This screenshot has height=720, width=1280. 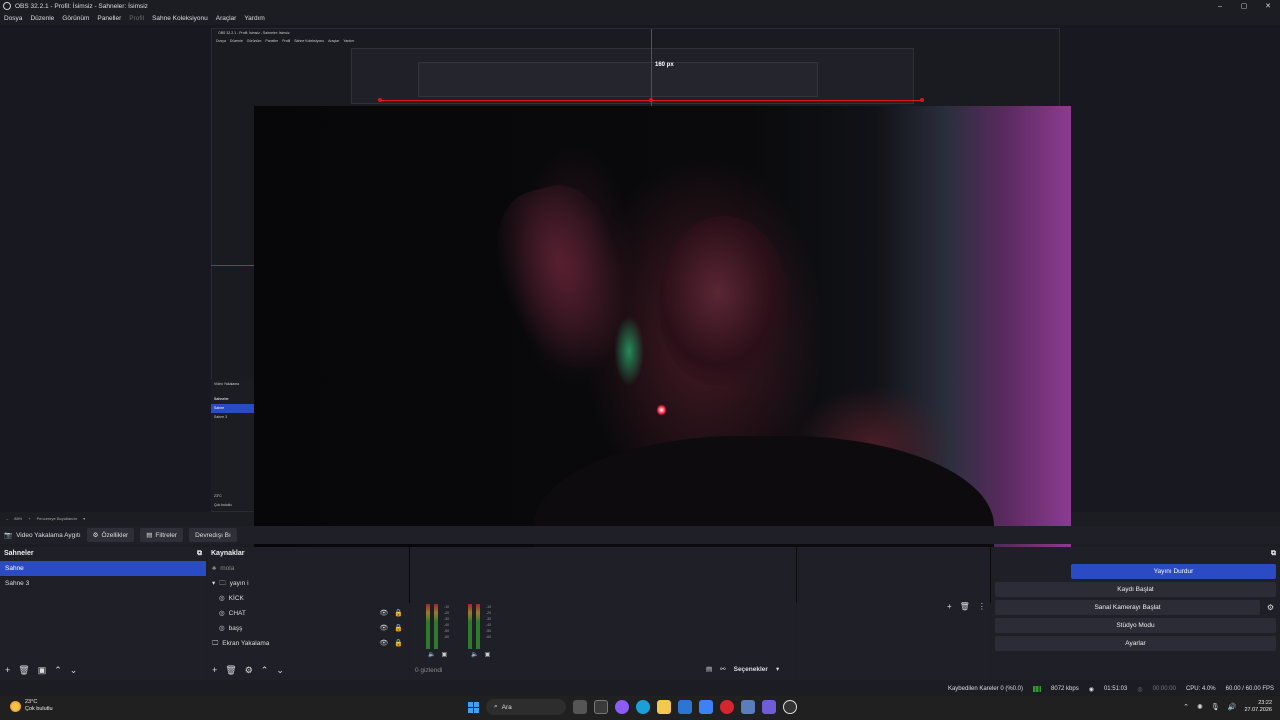 What do you see at coordinates (664, 707) in the screenshot?
I see `file-explorer-icon` at bounding box center [664, 707].